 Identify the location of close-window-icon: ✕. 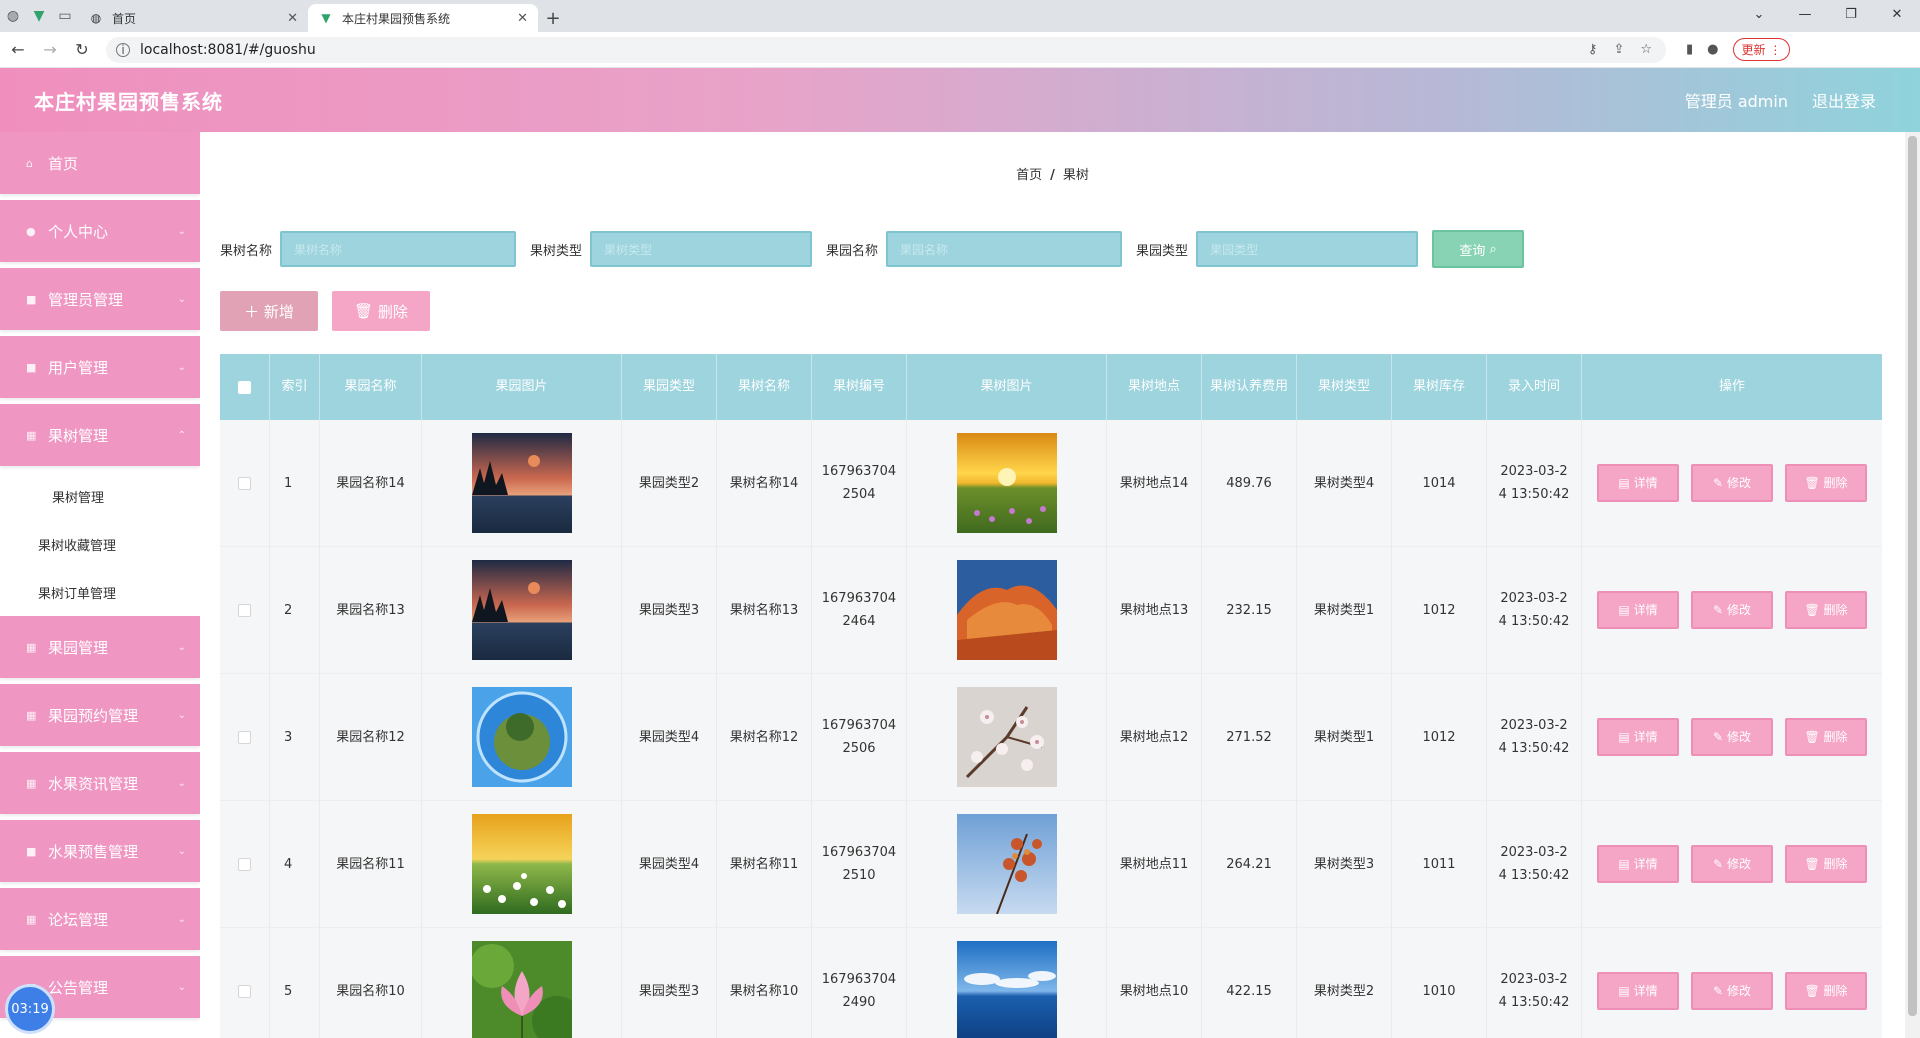
(1897, 14).